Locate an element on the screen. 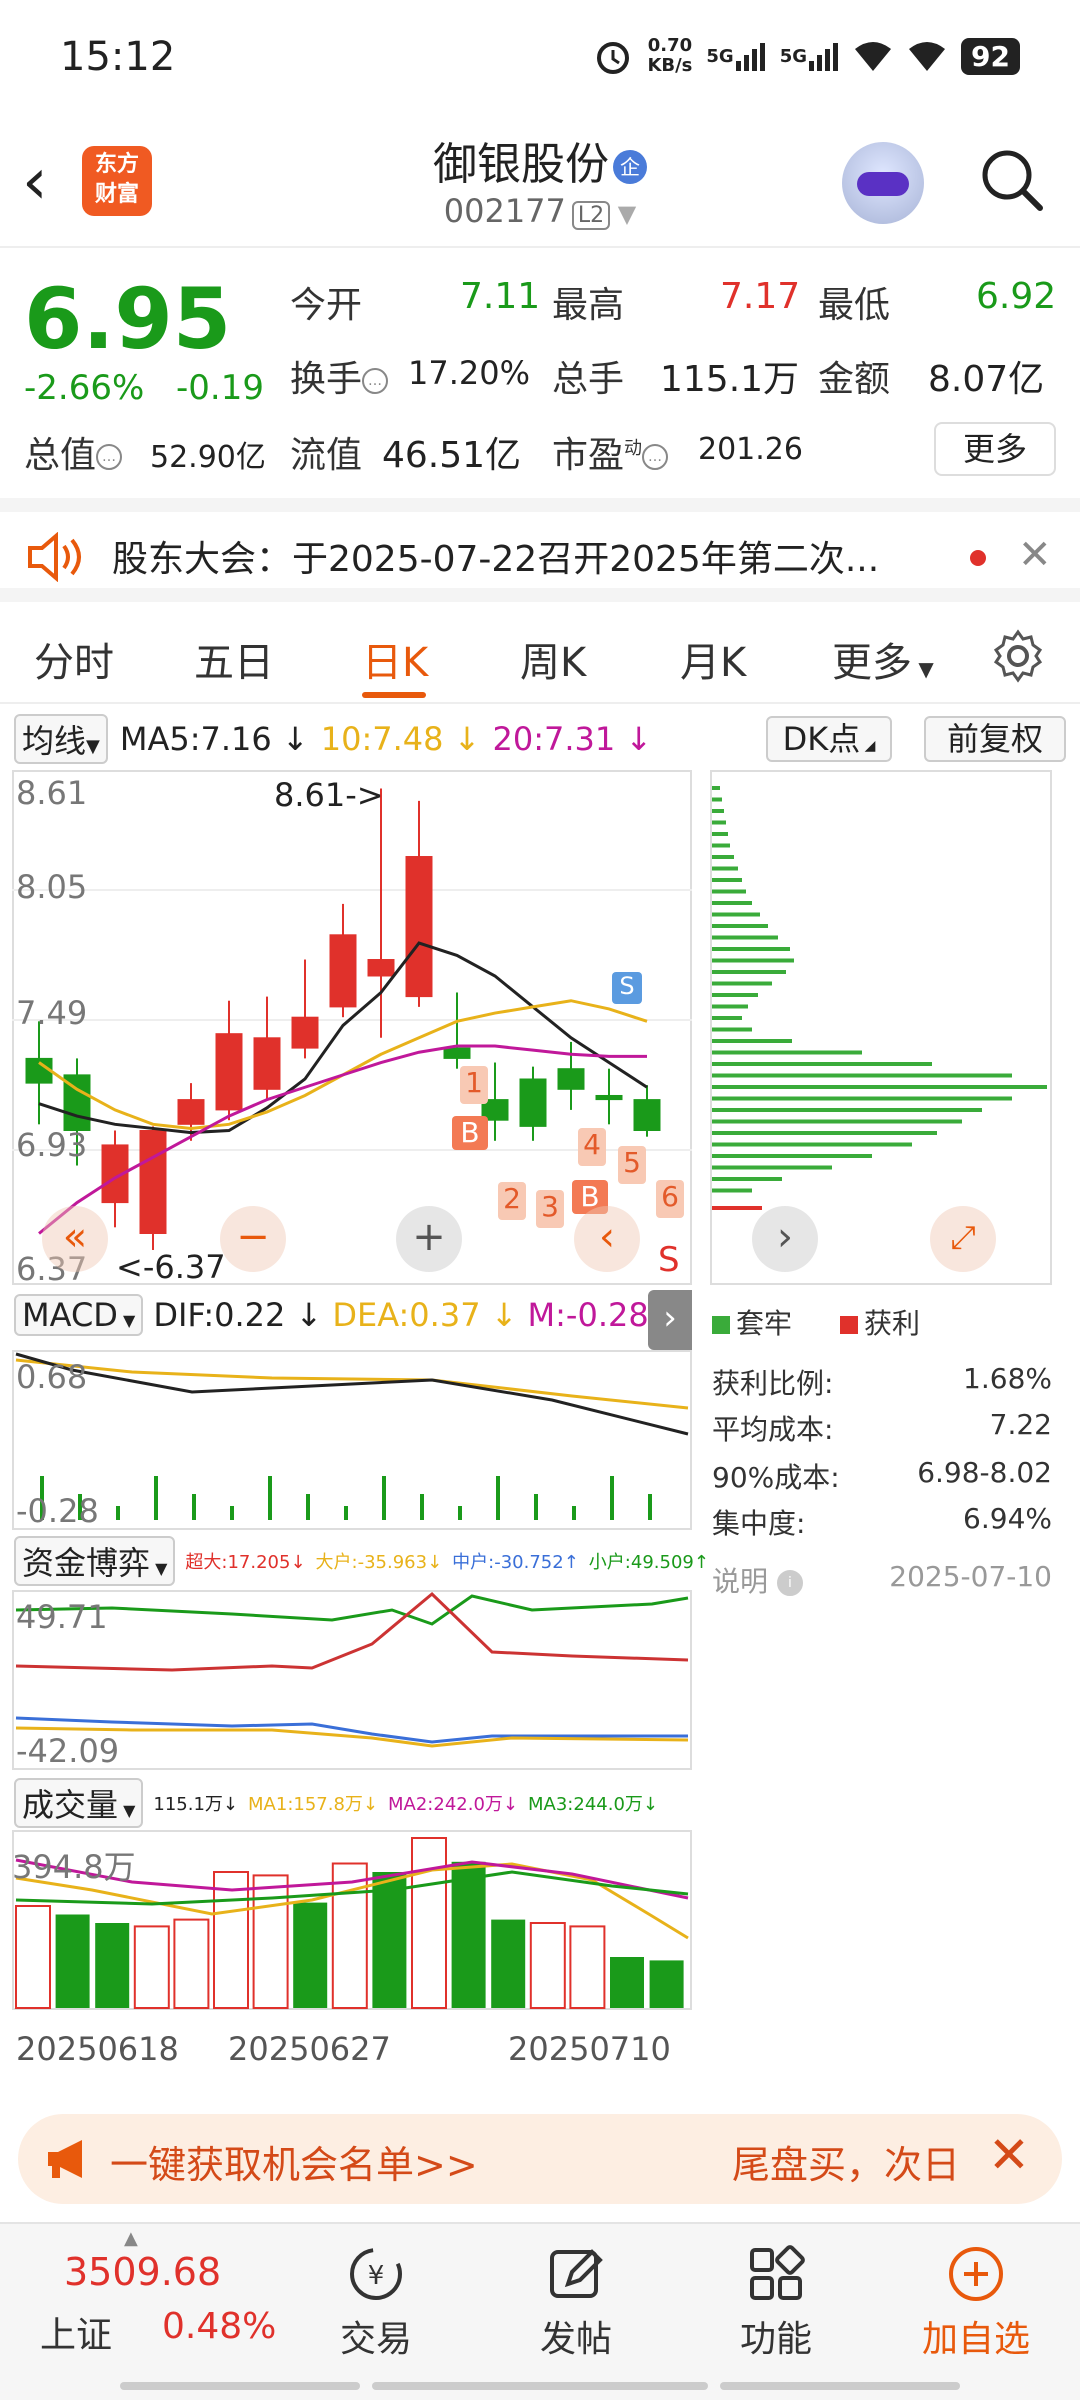 The height and width of the screenshot is (2400, 1080). bottom-toolbar: ▲ 3509.68 上证 0.48% ¥ 交易 发帖 功能 加自选 is located at coordinates (540, 2311).